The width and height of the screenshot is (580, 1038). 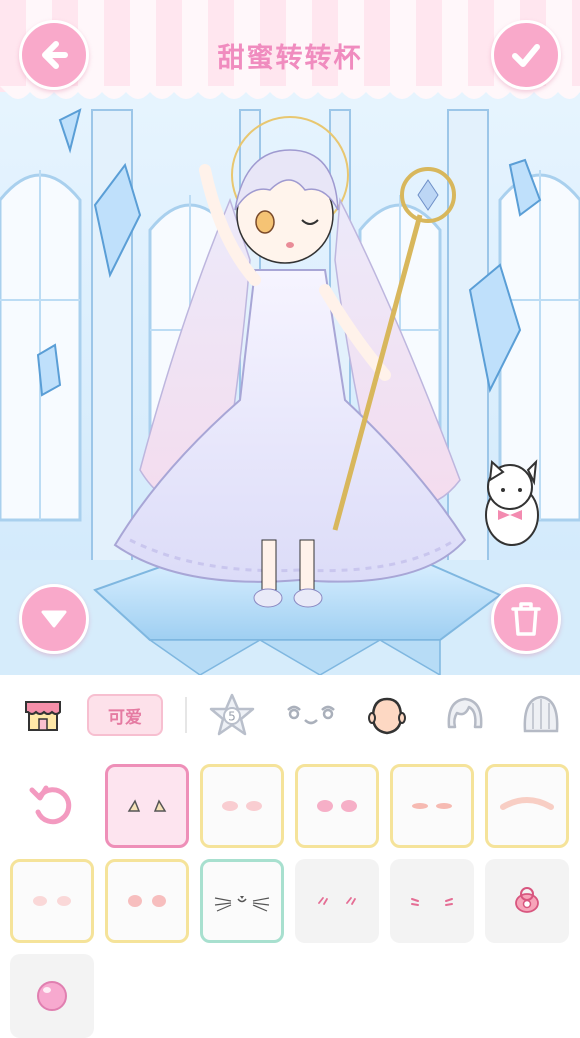 I want to click on hair-icon, so click(x=465, y=713).